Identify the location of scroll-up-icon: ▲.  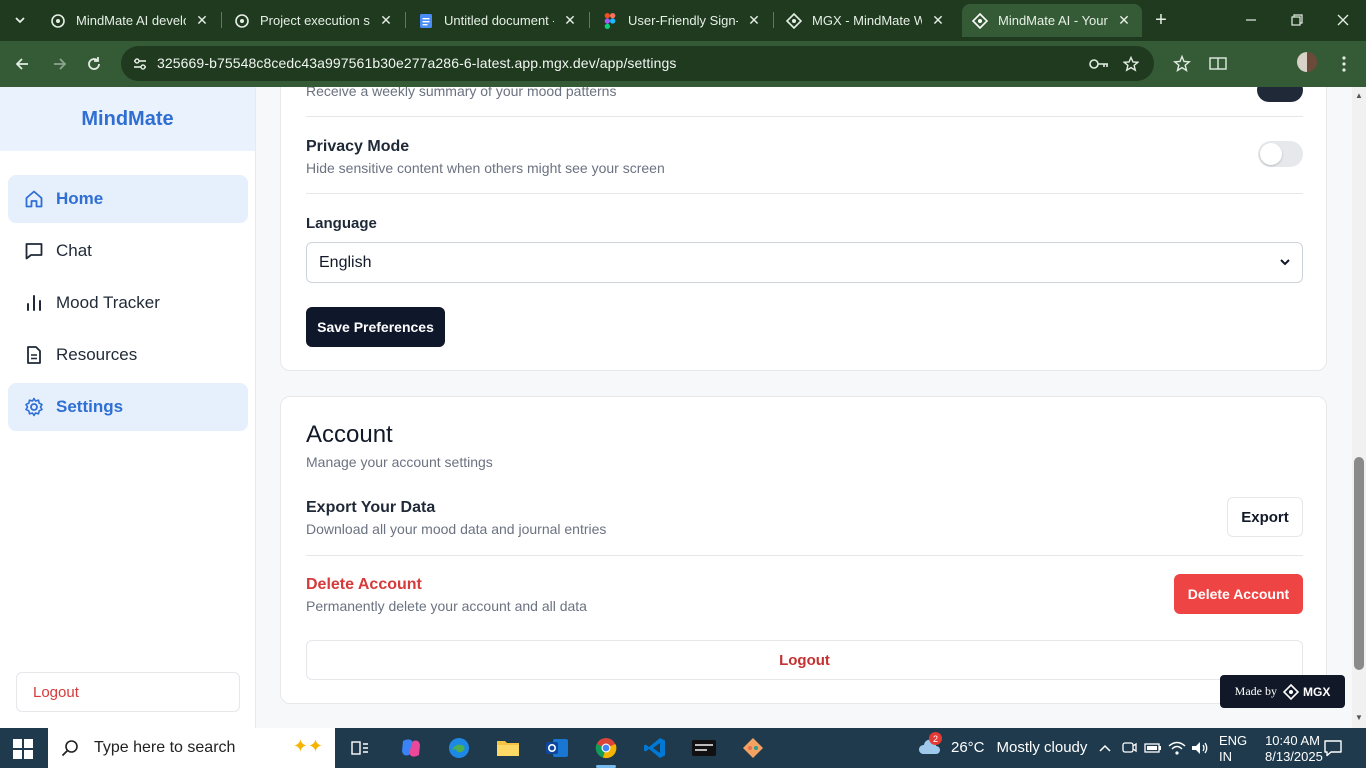
(1359, 95).